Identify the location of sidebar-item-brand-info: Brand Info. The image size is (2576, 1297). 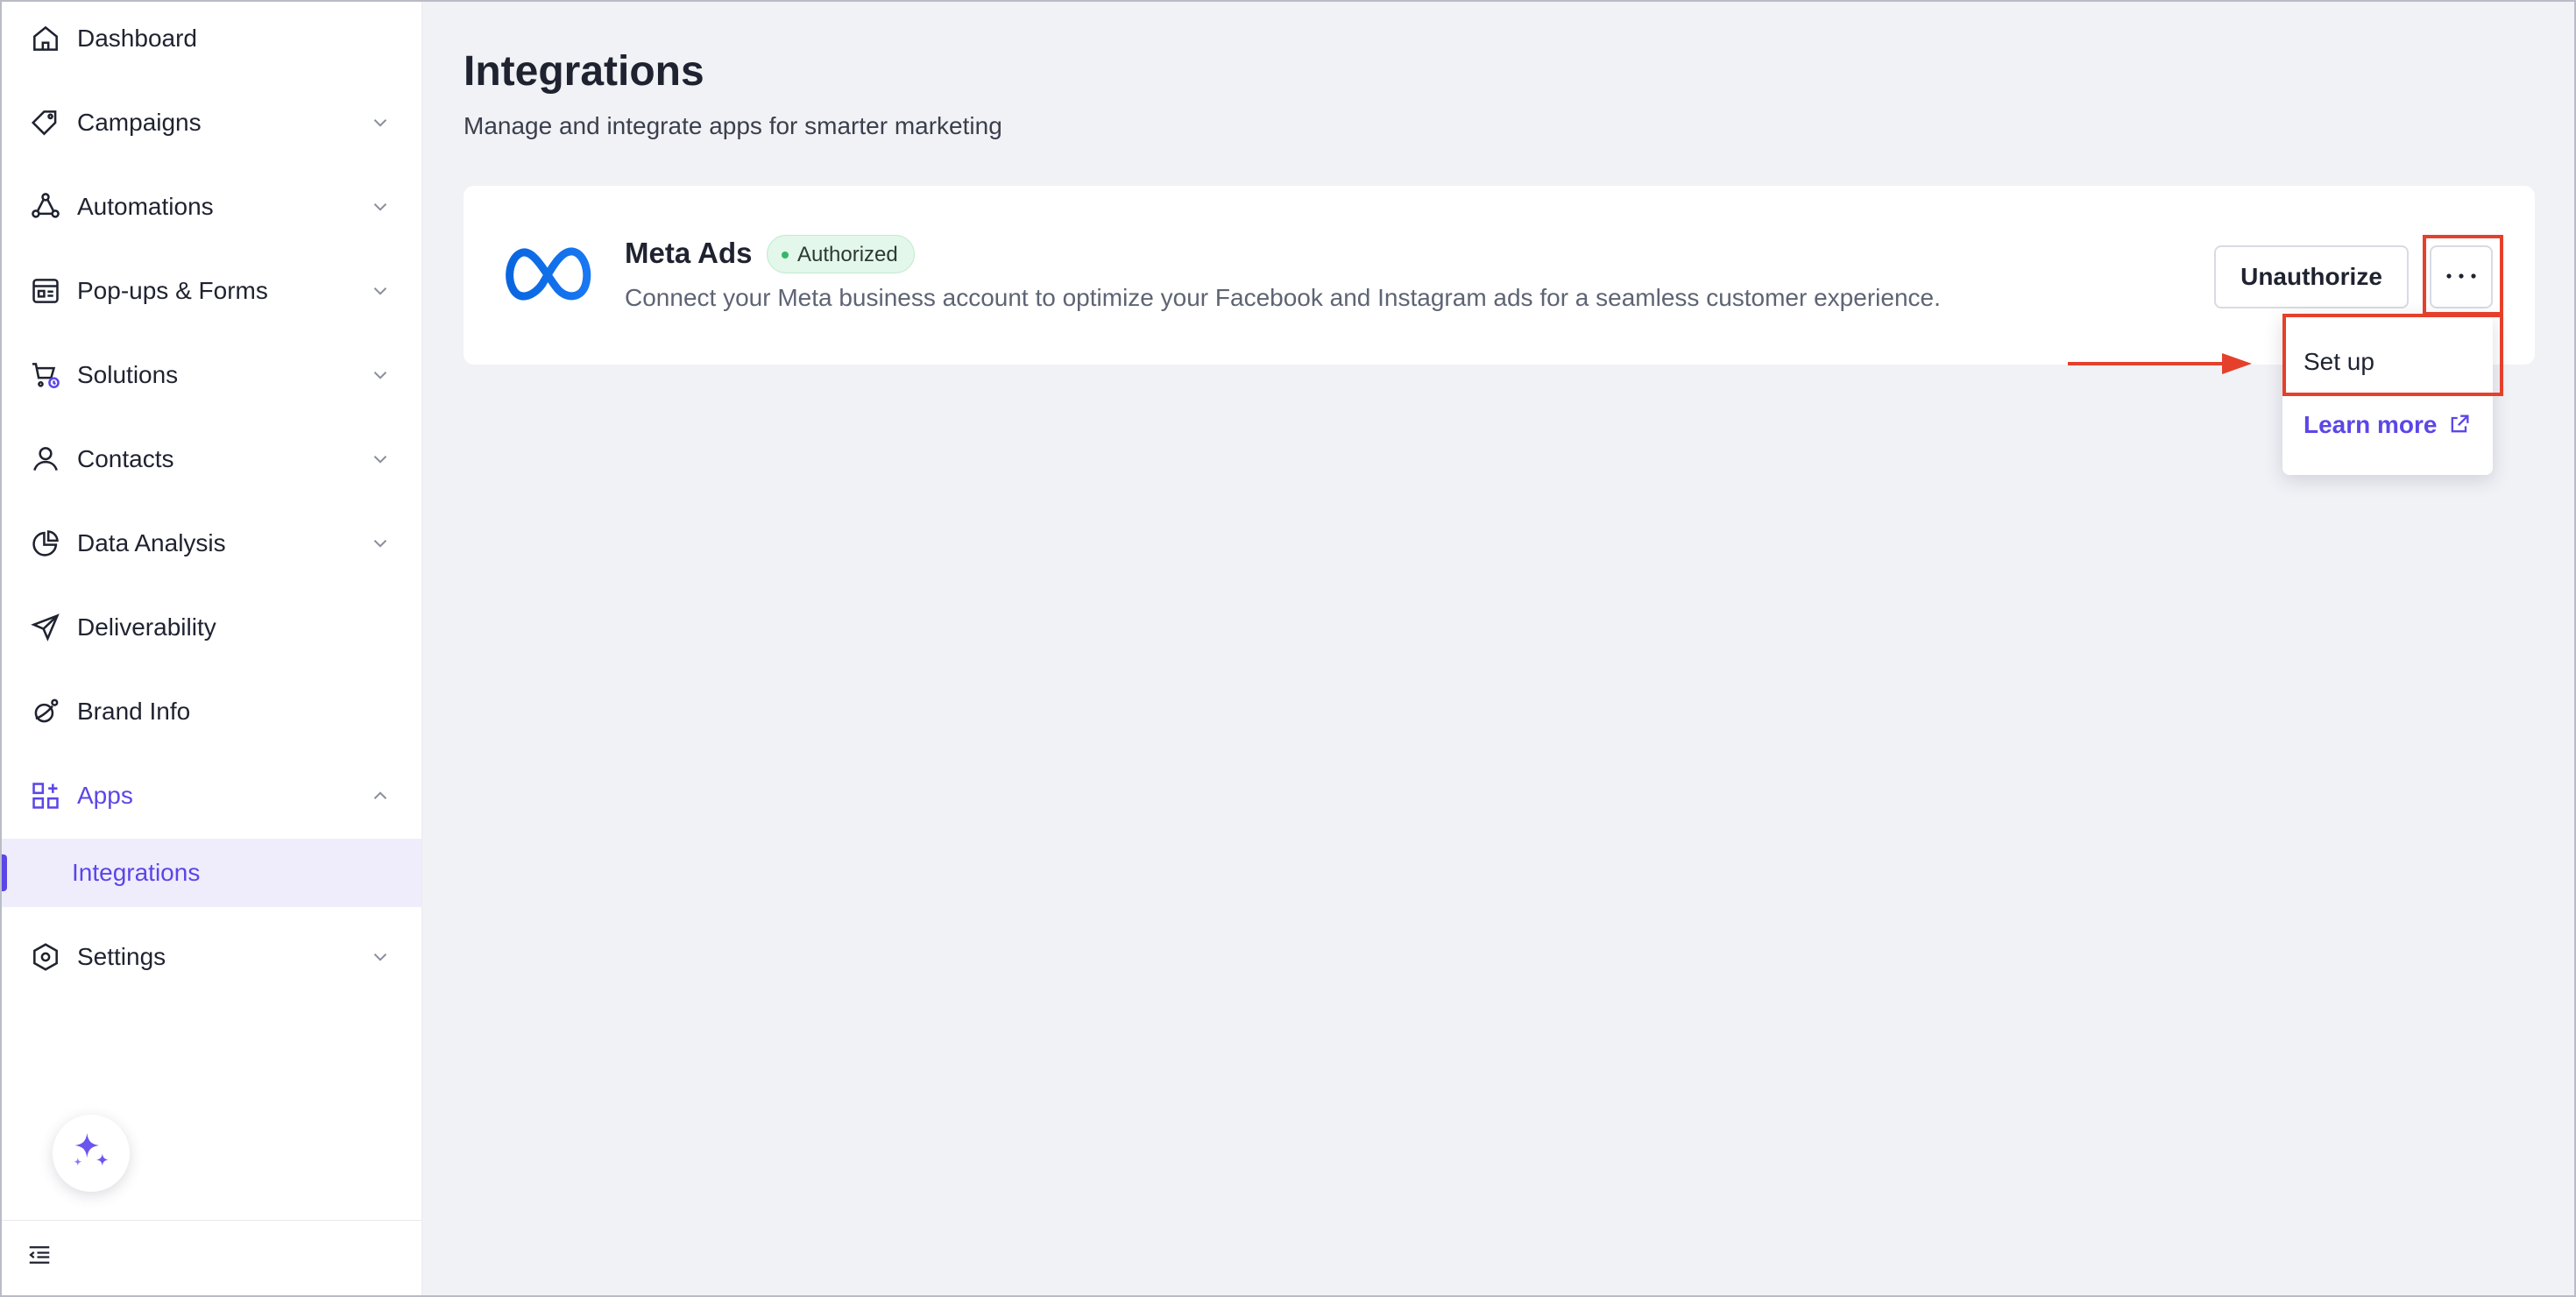
(211, 712).